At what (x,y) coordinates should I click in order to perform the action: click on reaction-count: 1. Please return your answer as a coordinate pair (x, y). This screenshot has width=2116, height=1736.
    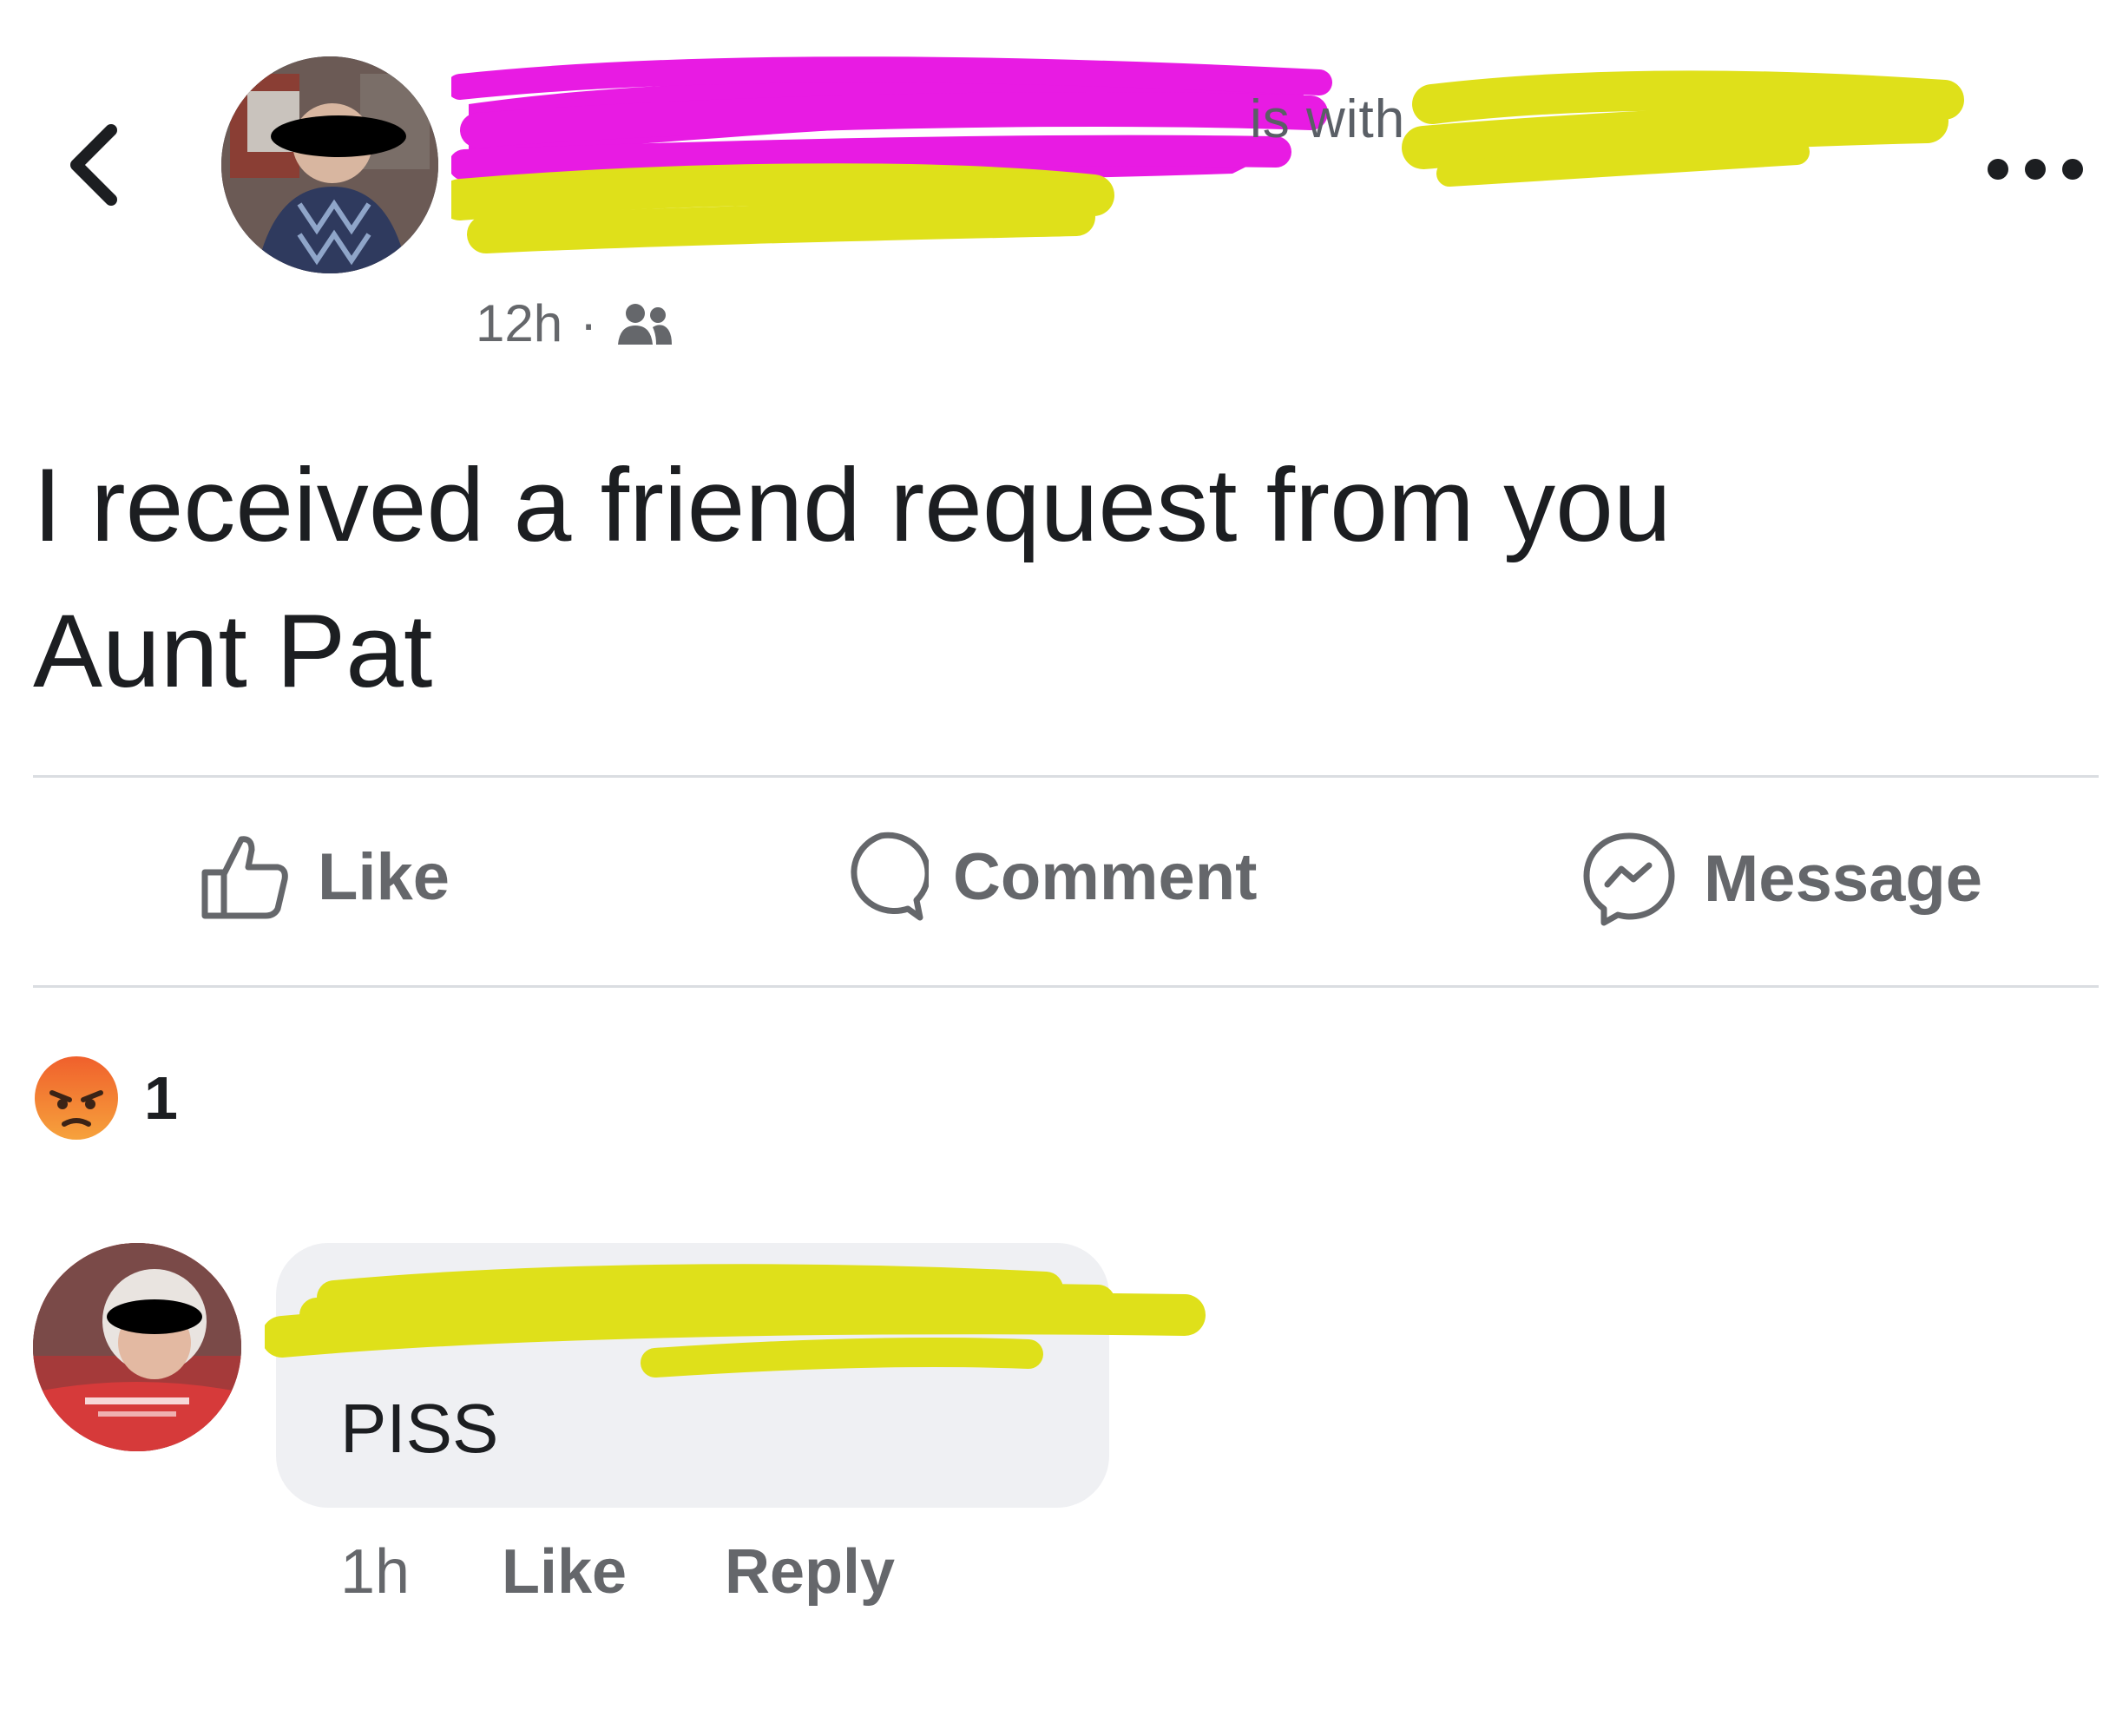
    Looking at the image, I should click on (161, 1098).